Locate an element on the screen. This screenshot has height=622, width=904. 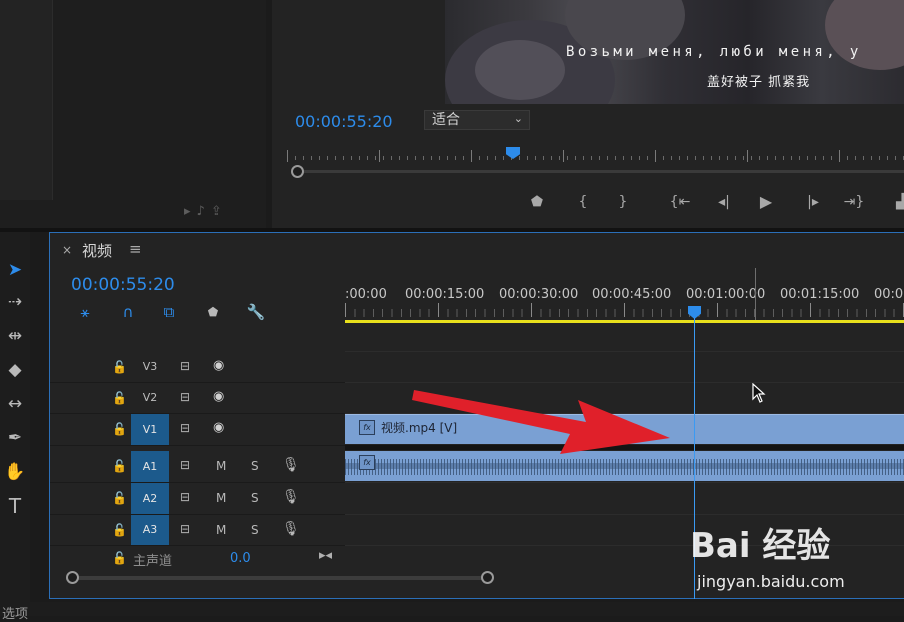
bottom-bar is located at coordinates (452, 609).